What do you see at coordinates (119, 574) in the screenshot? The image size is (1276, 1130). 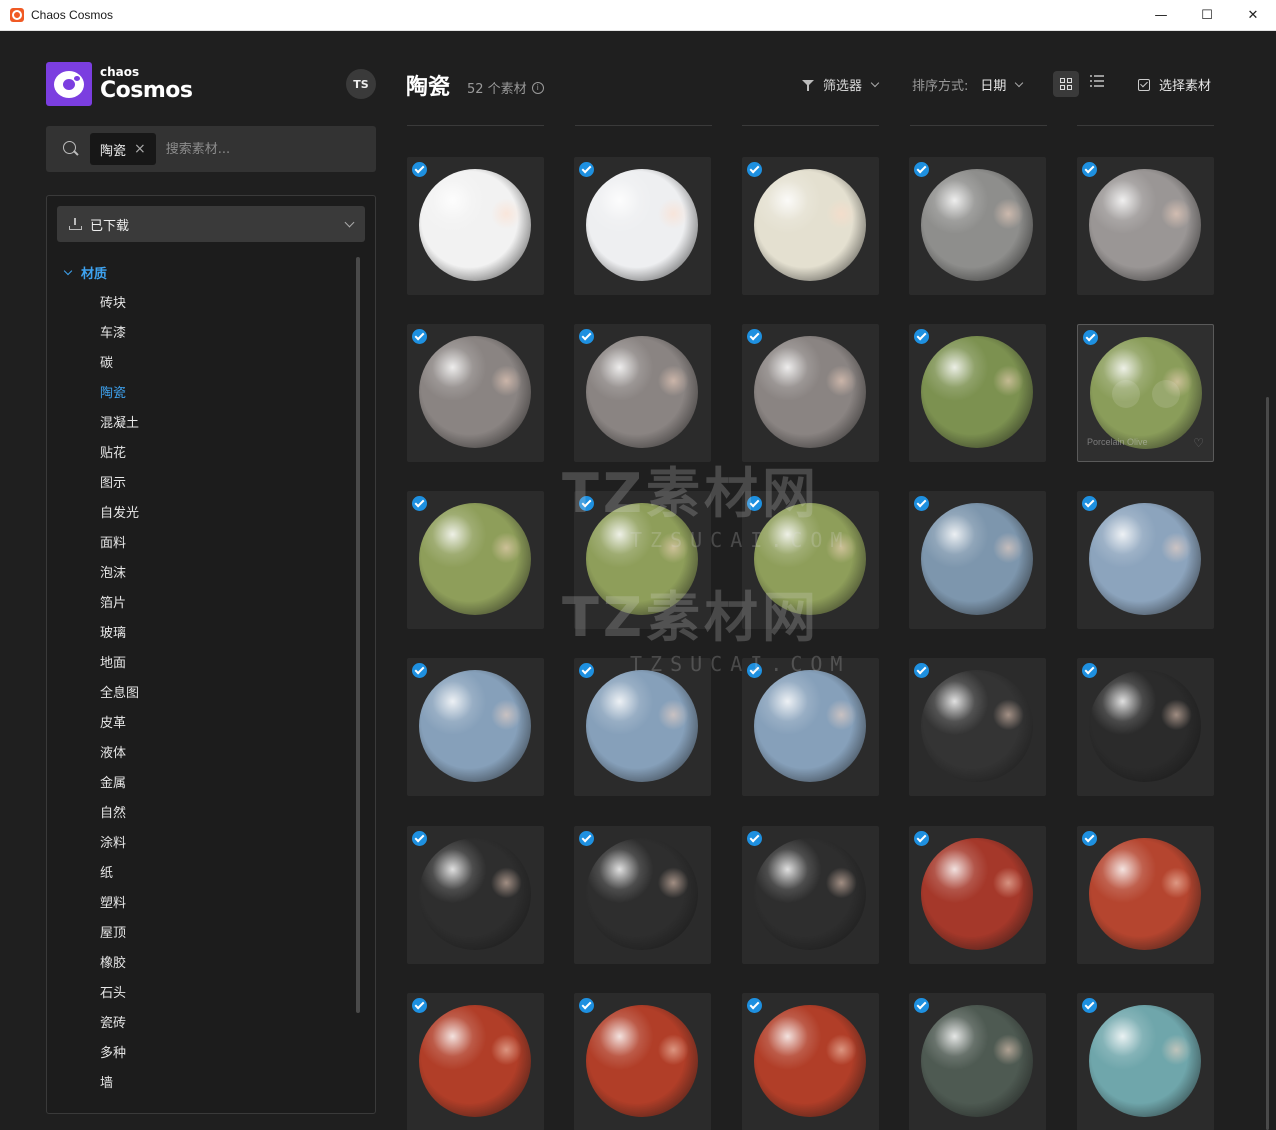 I see `category-item: 泡沫` at bounding box center [119, 574].